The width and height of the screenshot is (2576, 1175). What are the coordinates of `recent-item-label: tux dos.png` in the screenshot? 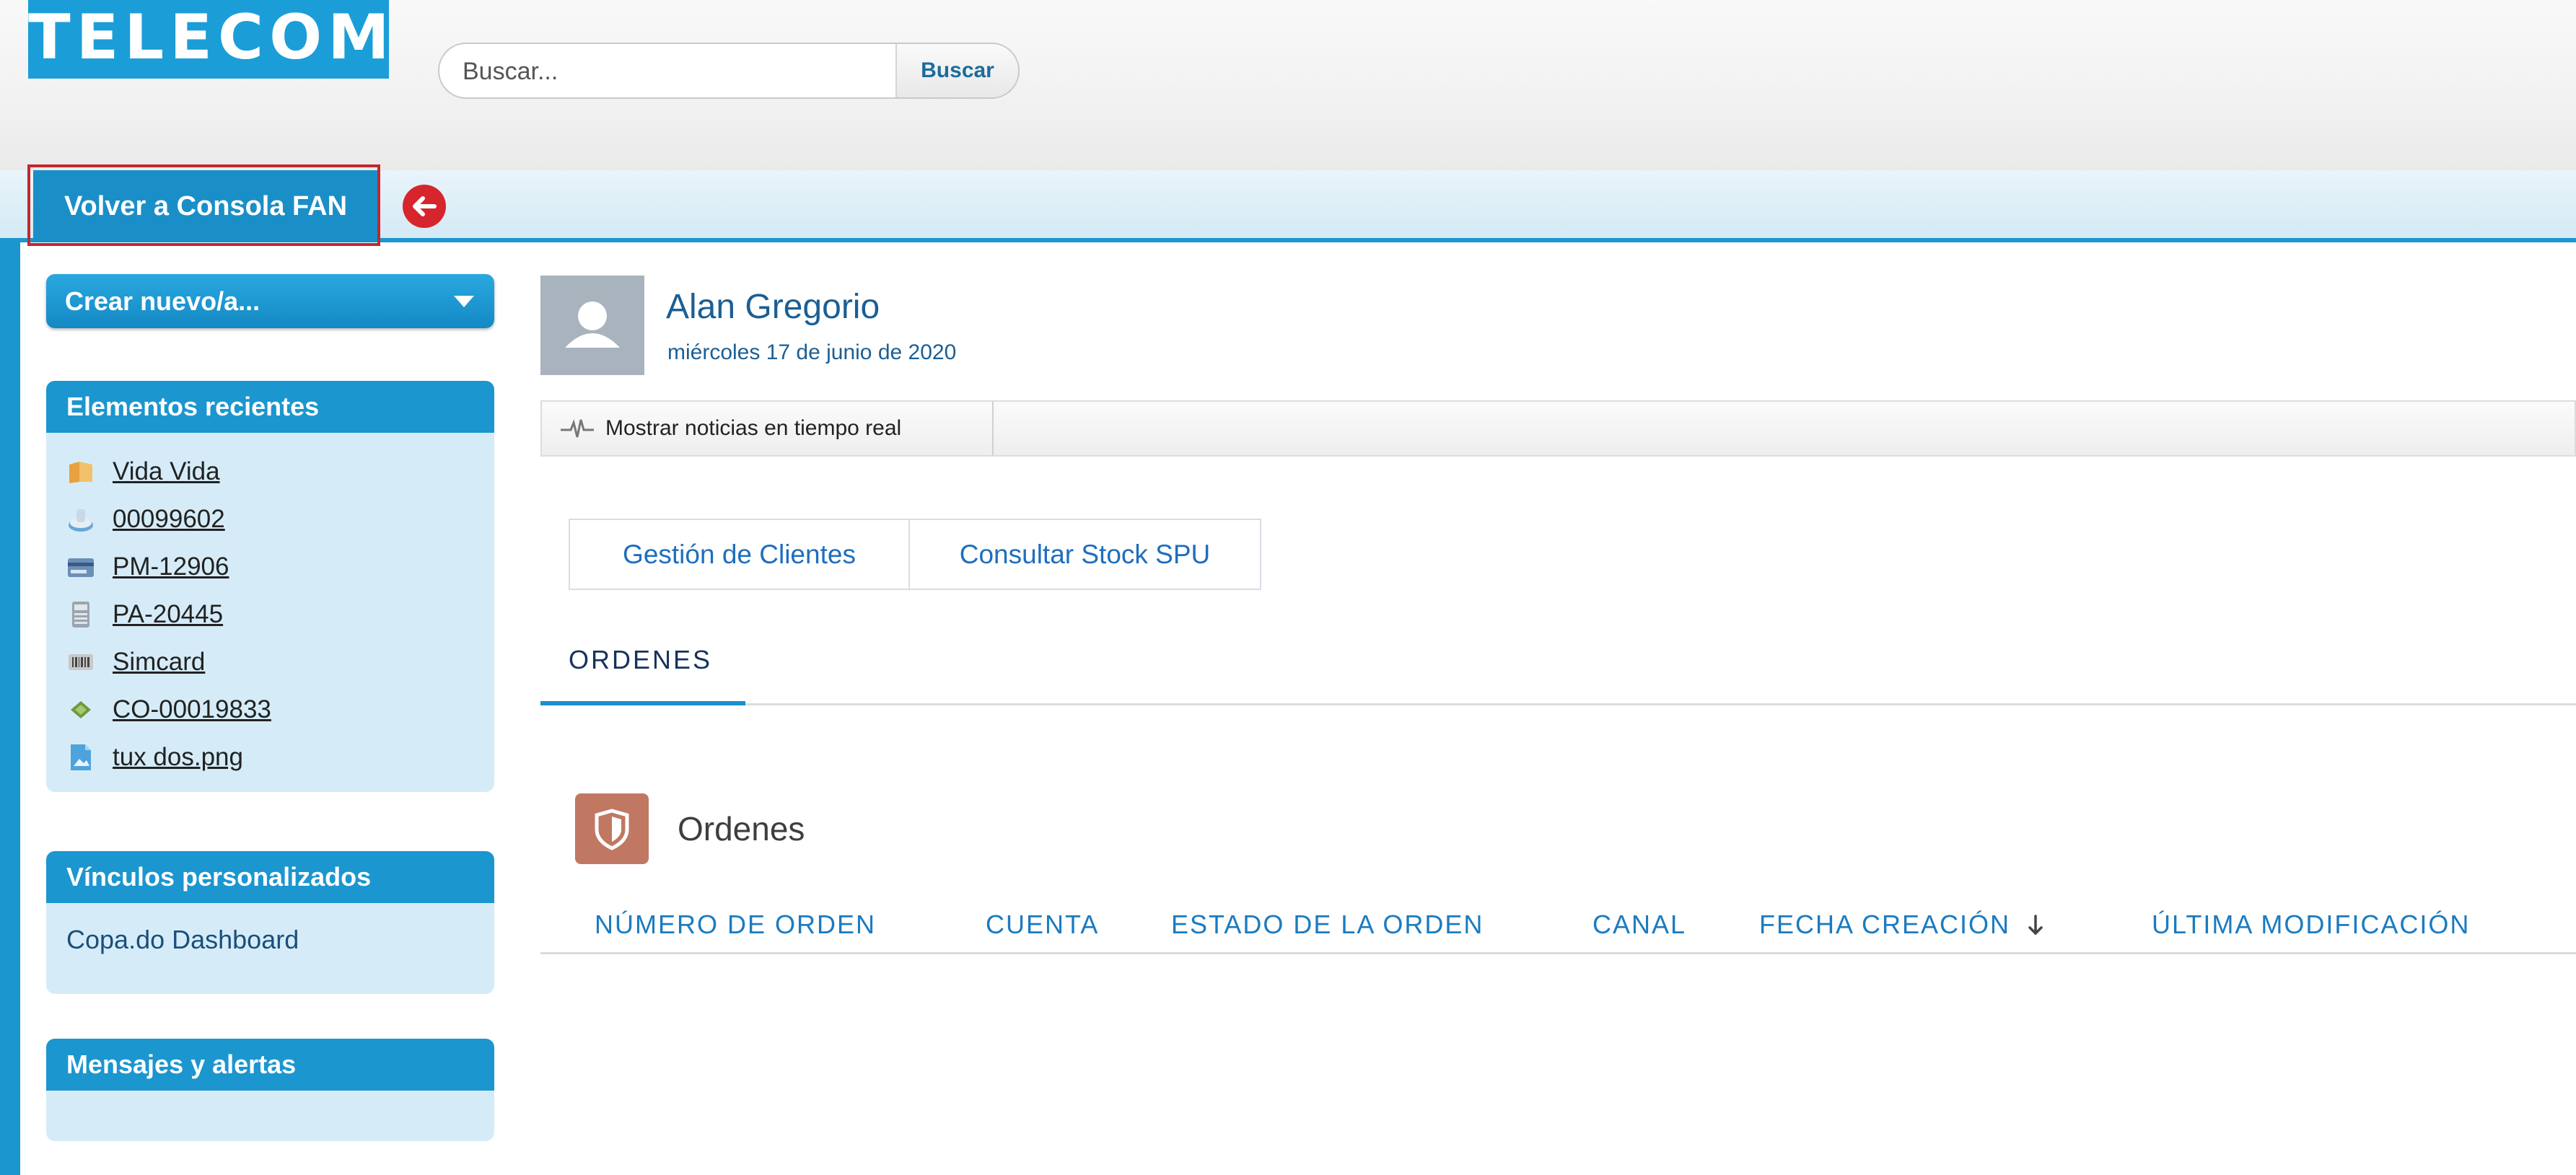 It's located at (178, 757).